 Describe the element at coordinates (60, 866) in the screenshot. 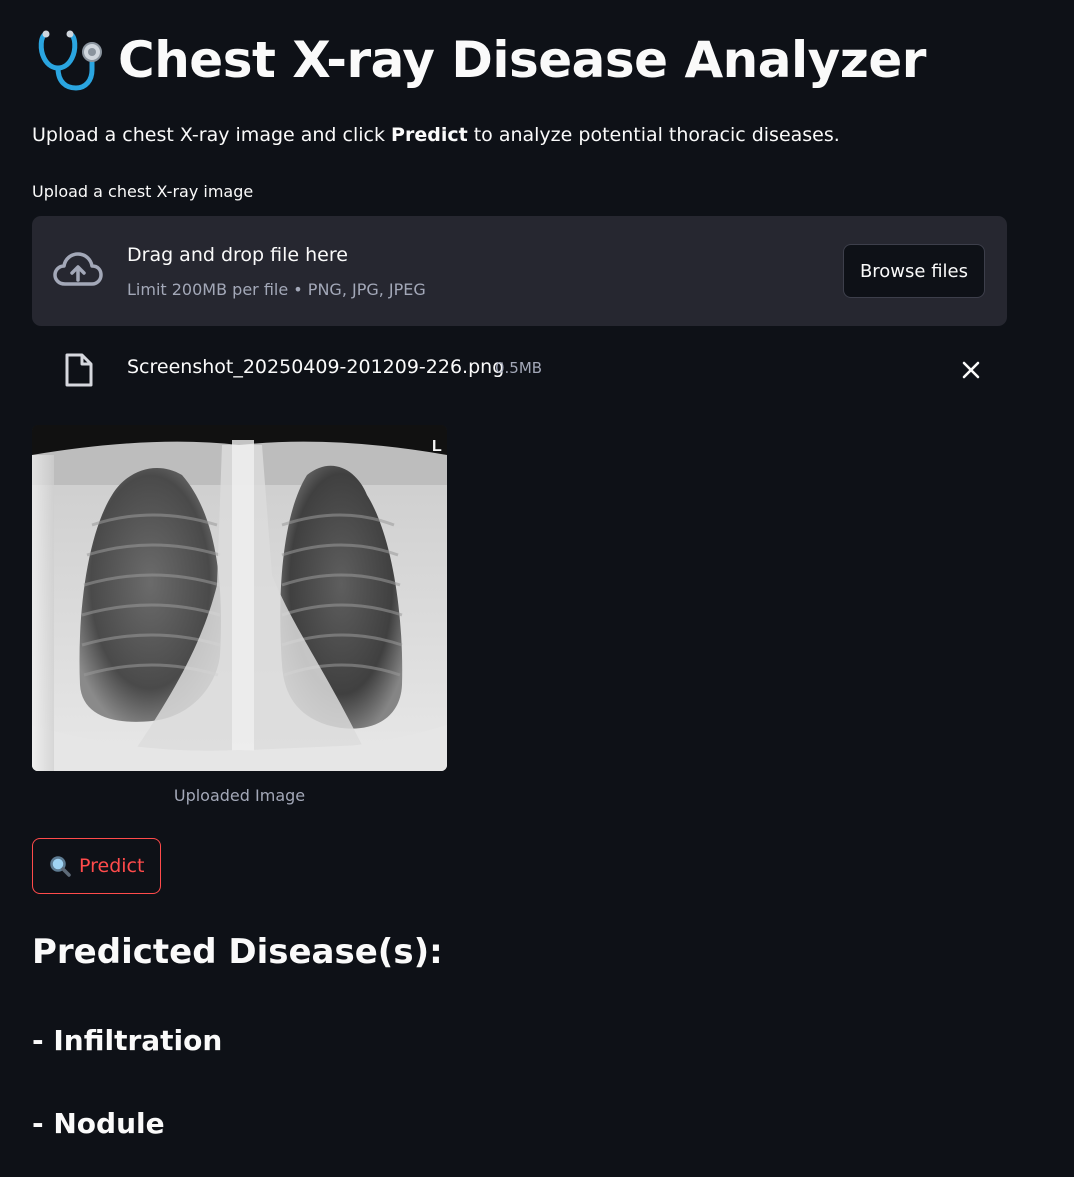

I see `magnifier-icon` at that location.